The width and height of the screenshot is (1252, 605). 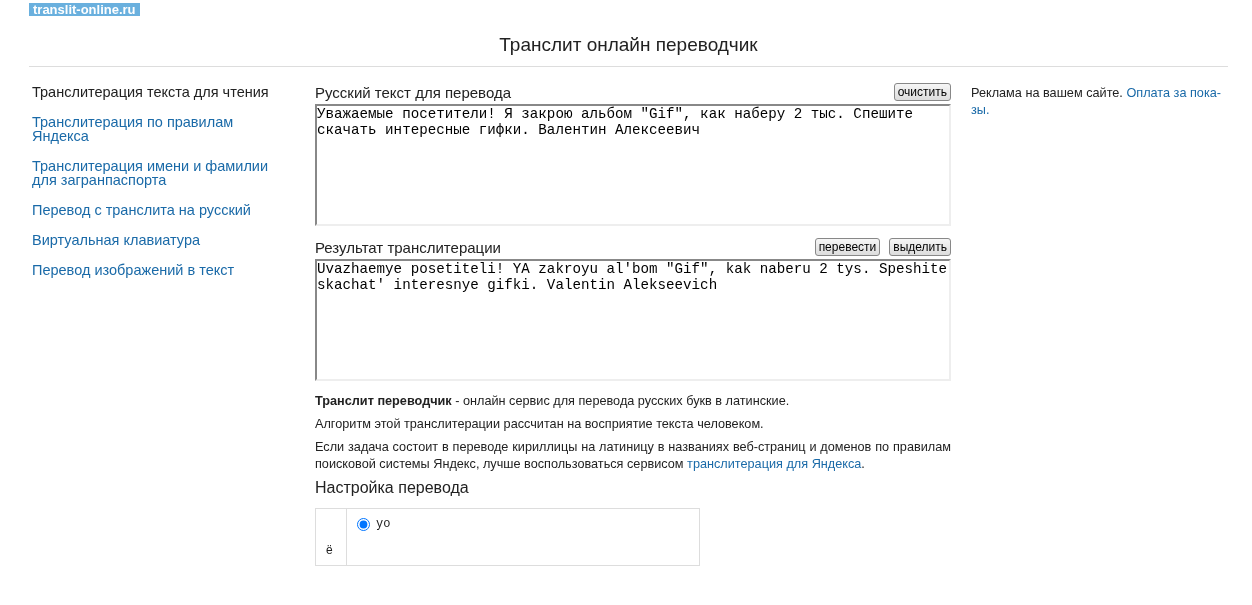 What do you see at coordinates (633, 165) in the screenshot?
I see `text-area: Уважаемые посетители! Я закрою альбом "Gif", как наберу 2 тыс. Спешите скачать интересные гифки. Валентин Алексеевич` at bounding box center [633, 165].